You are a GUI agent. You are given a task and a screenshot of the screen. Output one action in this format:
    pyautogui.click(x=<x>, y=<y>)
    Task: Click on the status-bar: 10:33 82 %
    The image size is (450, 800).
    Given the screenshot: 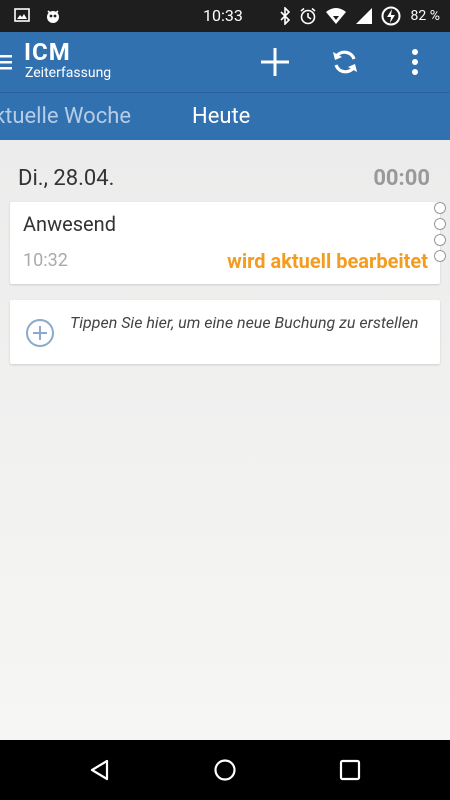 What is the action you would take?
    pyautogui.click(x=225, y=16)
    